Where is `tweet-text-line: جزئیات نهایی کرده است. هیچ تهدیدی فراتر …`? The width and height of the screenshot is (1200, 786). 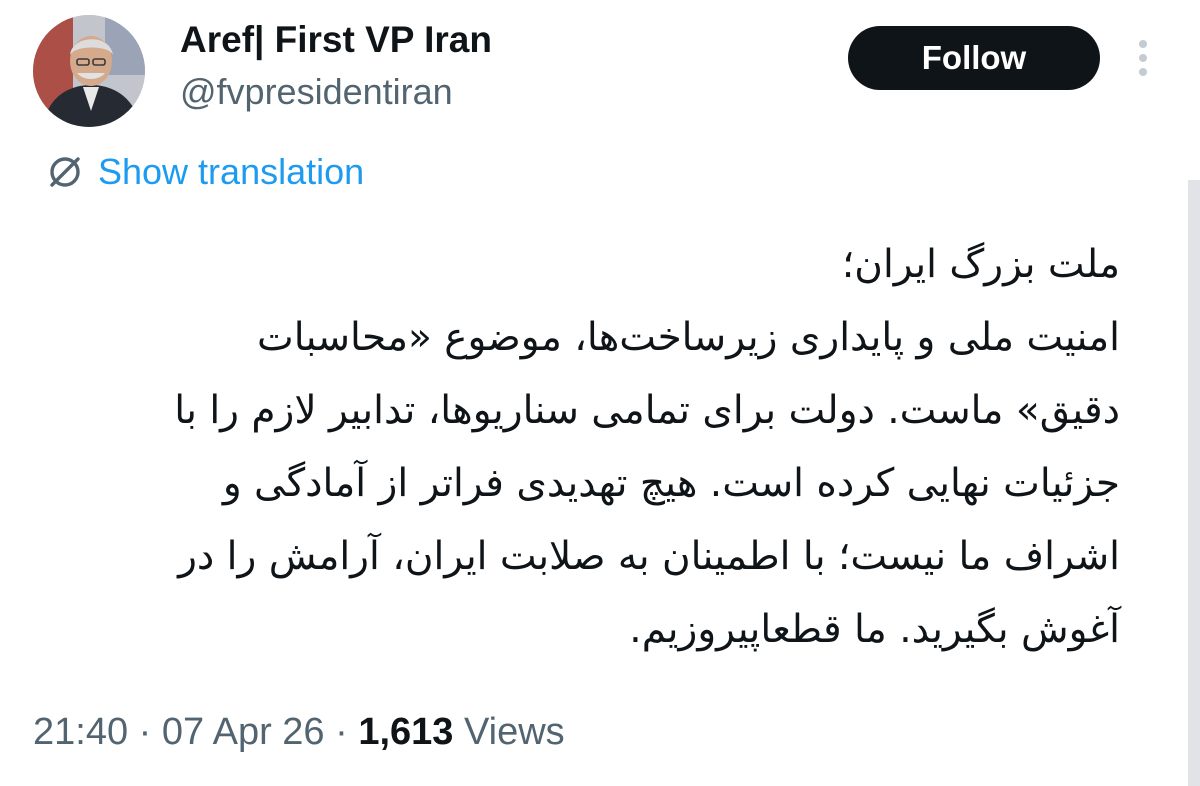
tweet-text-line: جزئیات نهایی کرده است. هیچ تهدیدی فراتر … is located at coordinates (671, 483).